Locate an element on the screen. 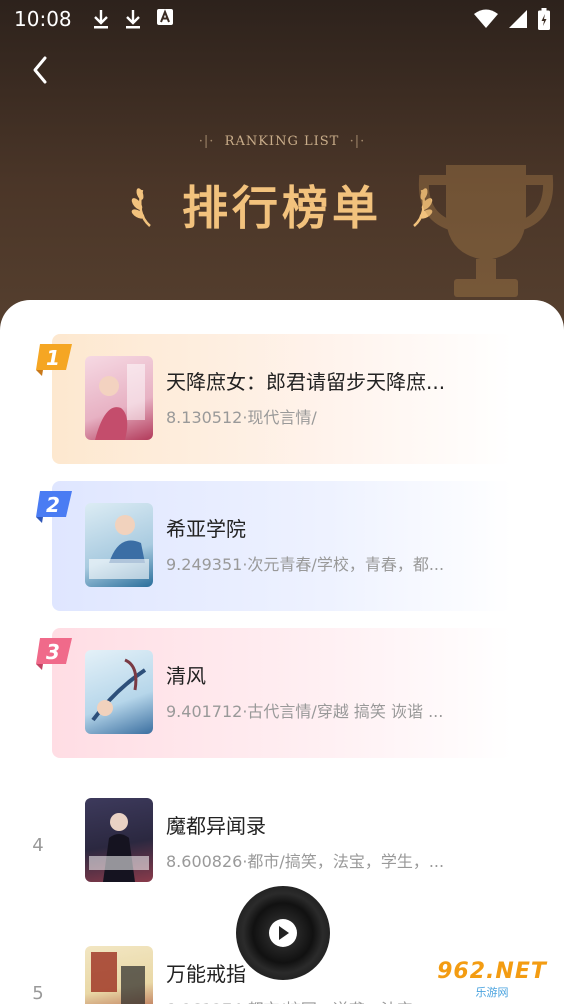 The height and width of the screenshot is (1004, 564). trophy-icon is located at coordinates (486, 231).